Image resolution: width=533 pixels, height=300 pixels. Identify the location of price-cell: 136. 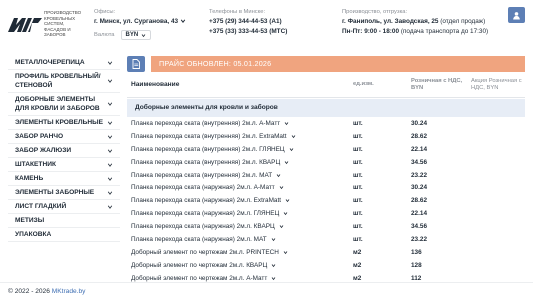
(416, 252).